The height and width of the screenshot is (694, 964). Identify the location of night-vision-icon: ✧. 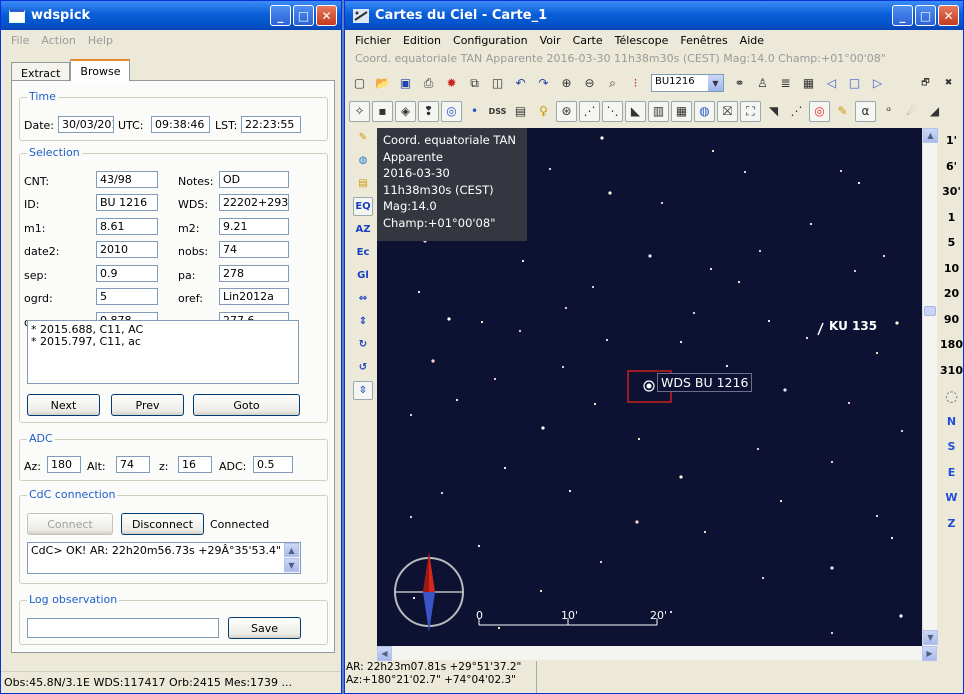
(359, 111).